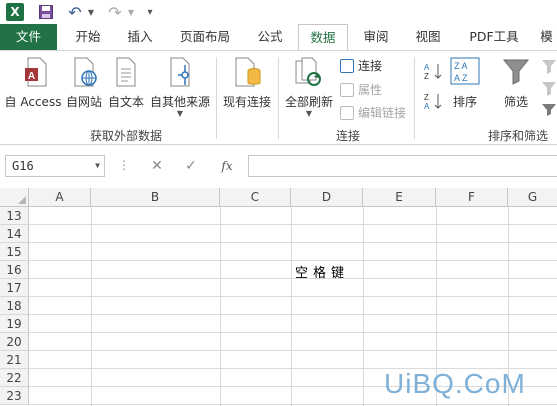  What do you see at coordinates (155, 197) in the screenshot?
I see `column-header: B` at bounding box center [155, 197].